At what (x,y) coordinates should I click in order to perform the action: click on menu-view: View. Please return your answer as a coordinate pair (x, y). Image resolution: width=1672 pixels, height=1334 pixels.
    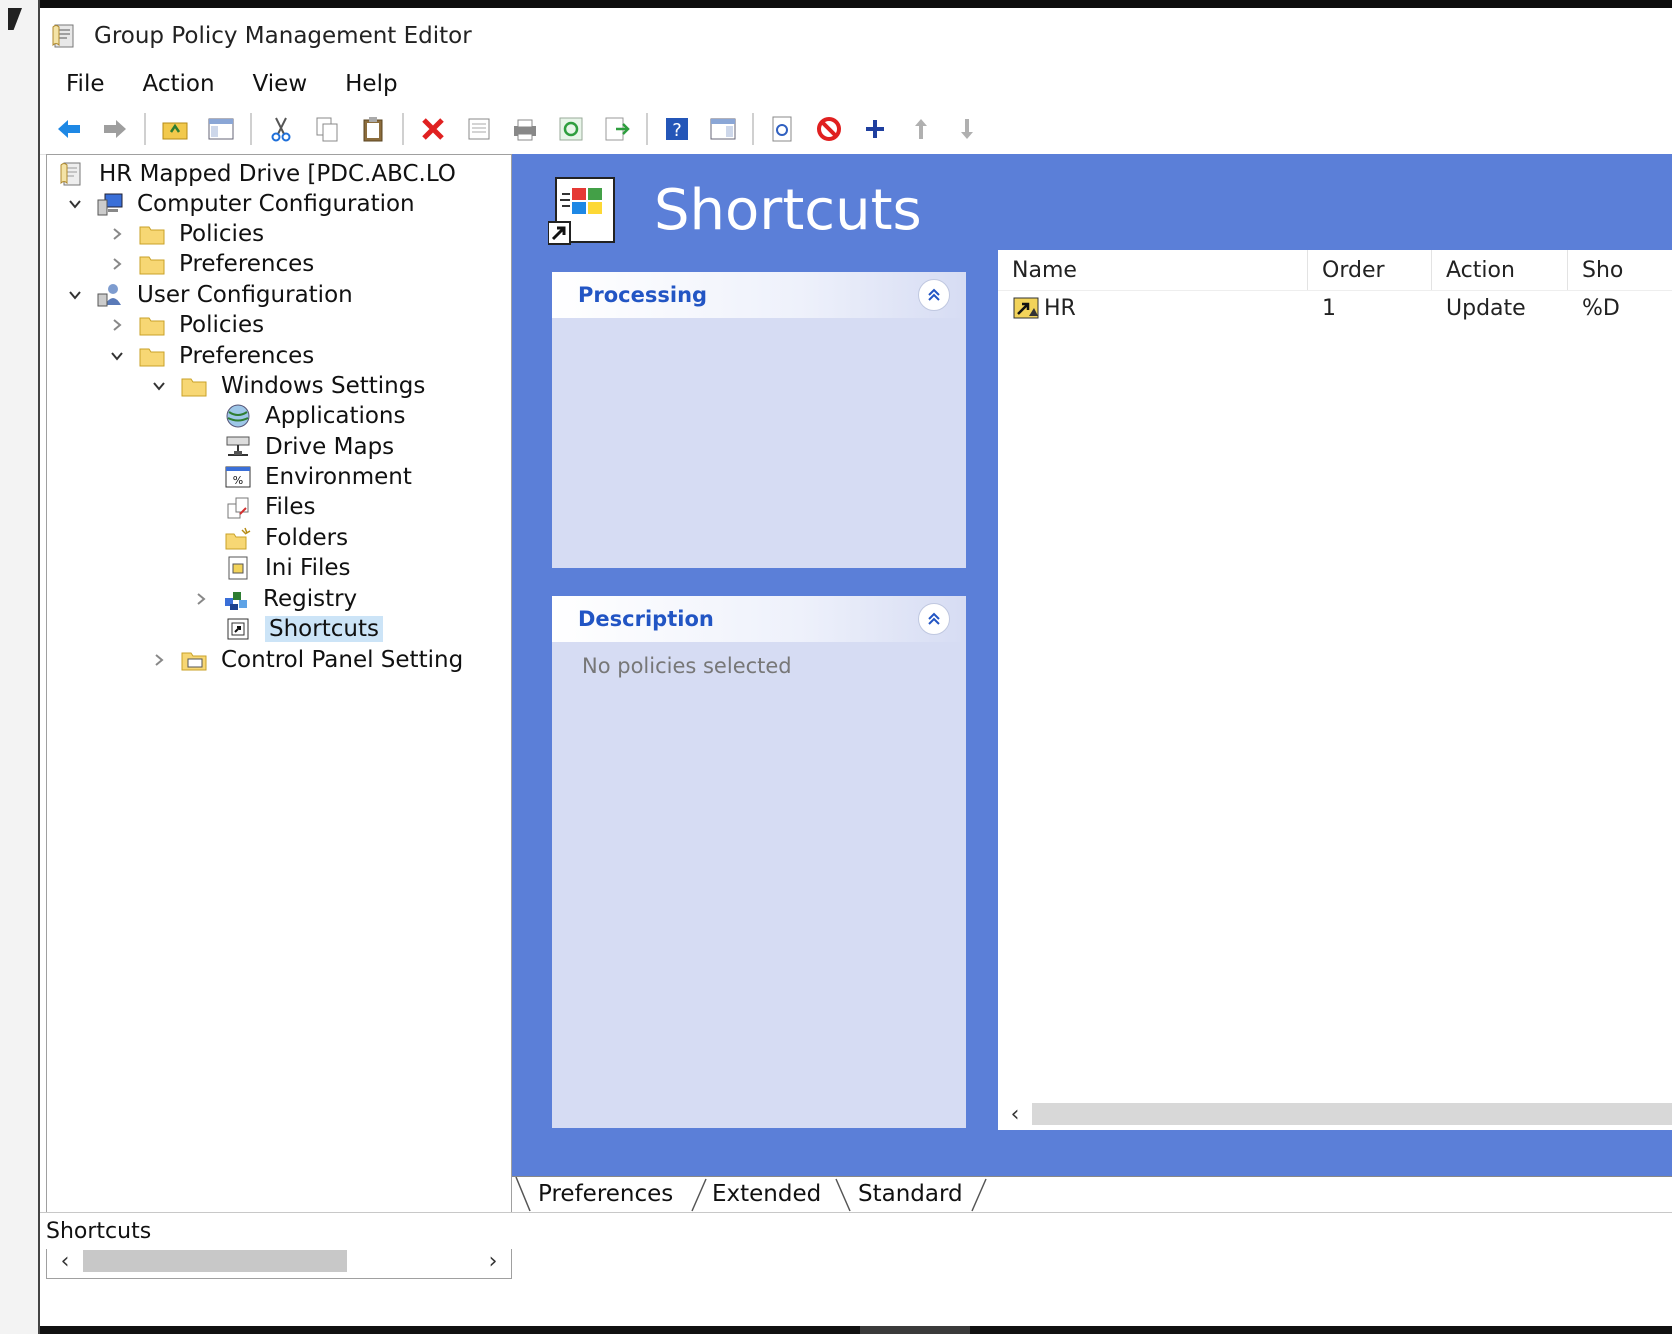
    Looking at the image, I should click on (280, 84).